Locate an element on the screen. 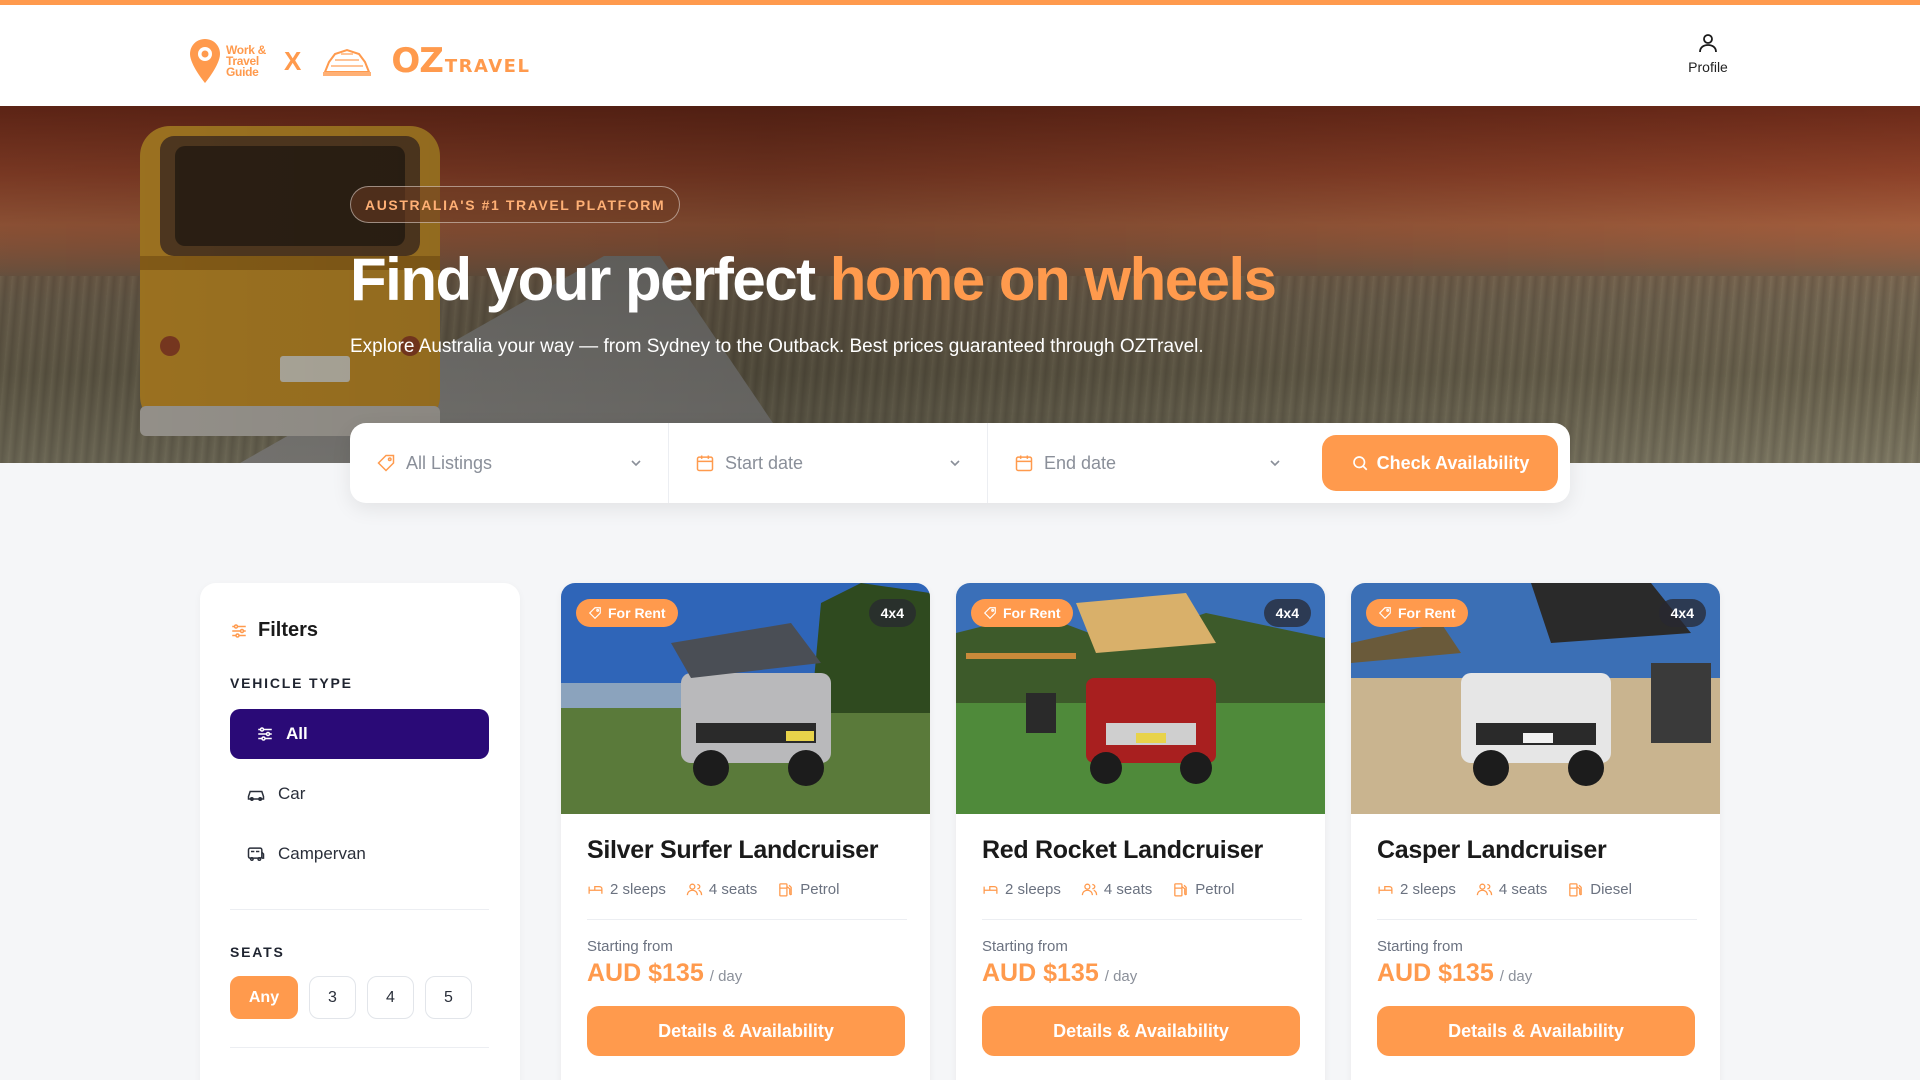 The width and height of the screenshot is (1920, 1080). fuel-value: Diesel is located at coordinates (1611, 889).